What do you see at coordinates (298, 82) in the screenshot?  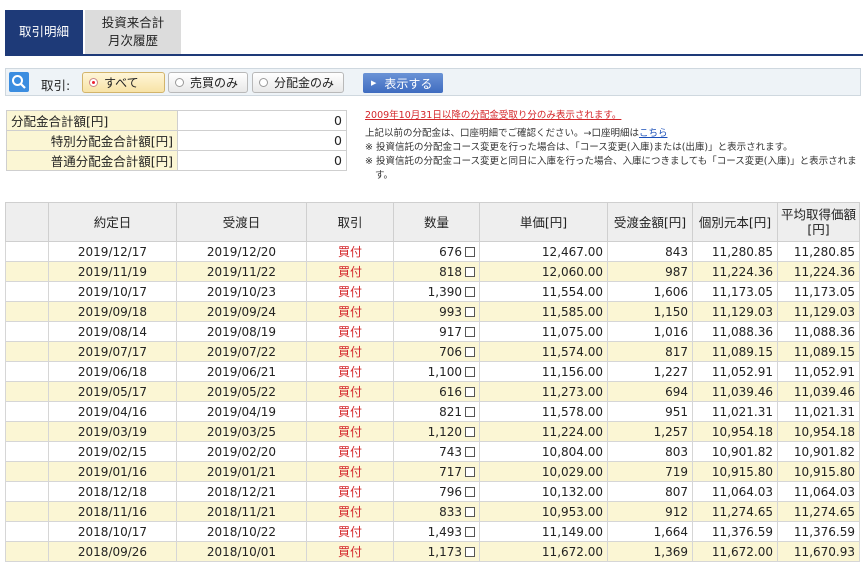 I see `filter-distribution-only-radio: 分配金のみ` at bounding box center [298, 82].